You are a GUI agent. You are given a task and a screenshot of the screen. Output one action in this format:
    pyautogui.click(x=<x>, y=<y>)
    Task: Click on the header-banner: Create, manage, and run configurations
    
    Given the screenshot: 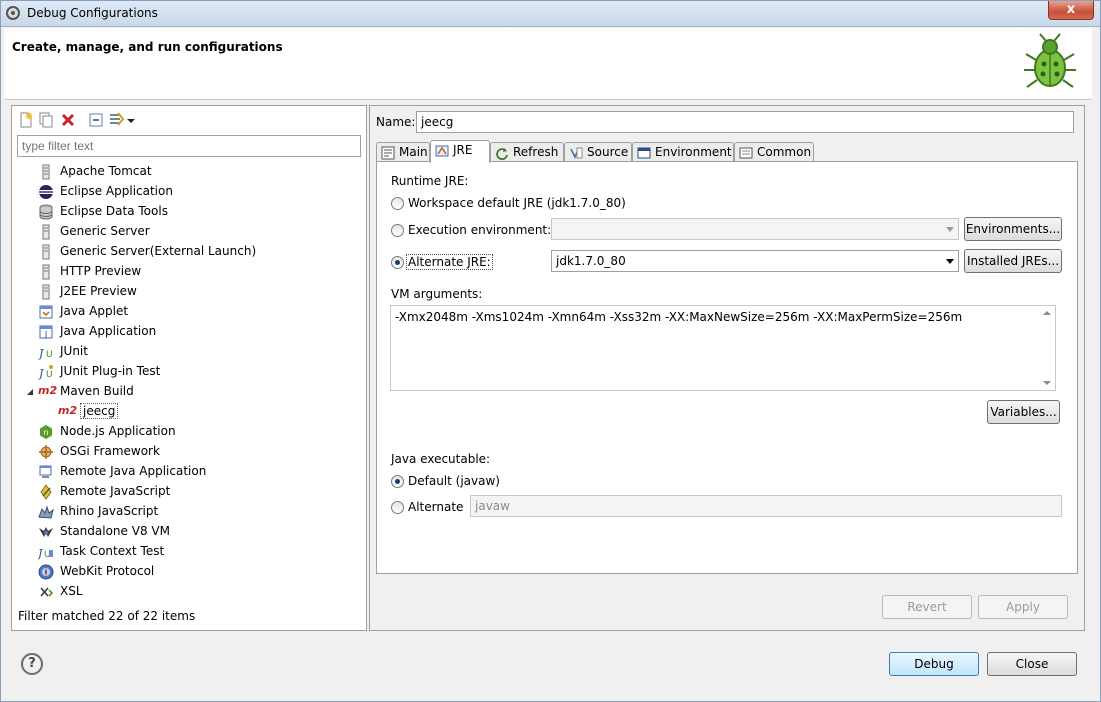 What is the action you would take?
    pyautogui.click(x=548, y=64)
    